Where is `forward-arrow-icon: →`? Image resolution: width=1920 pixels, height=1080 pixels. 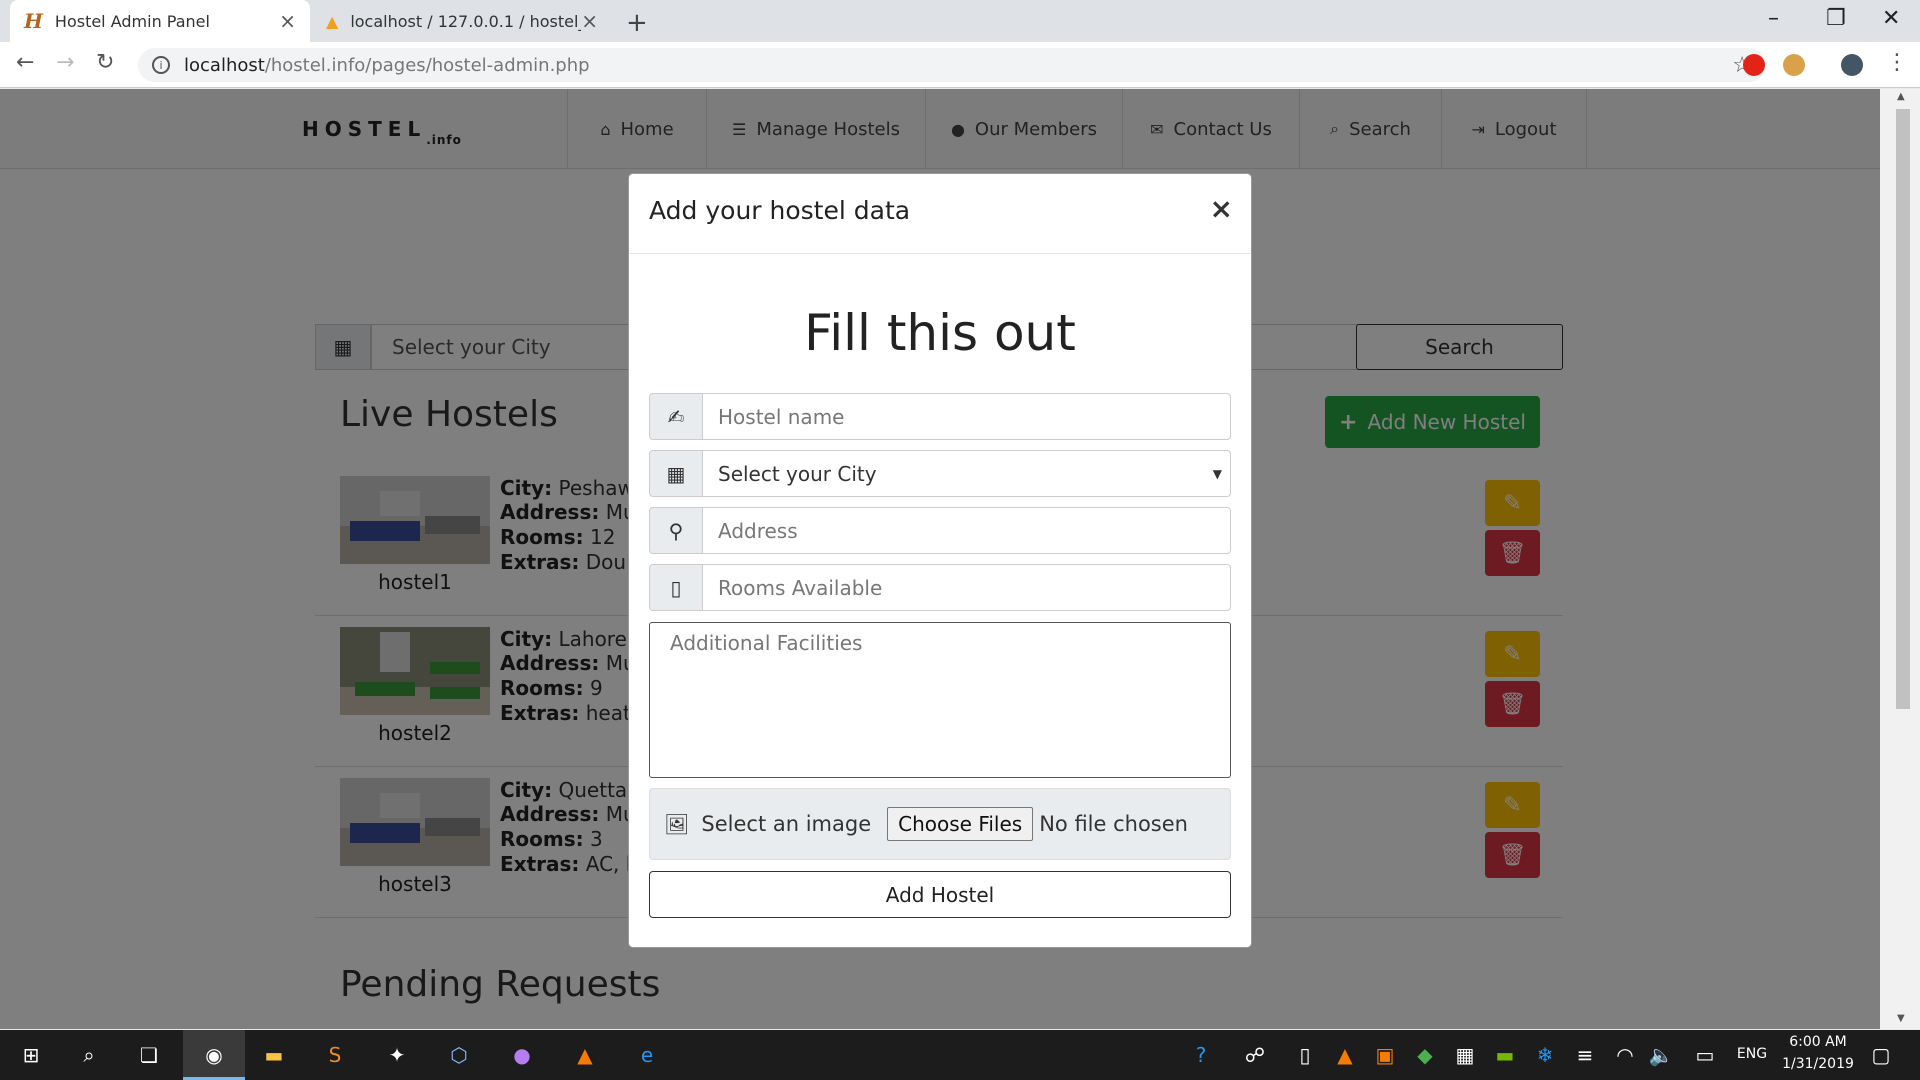 forward-arrow-icon: → is located at coordinates (65, 62).